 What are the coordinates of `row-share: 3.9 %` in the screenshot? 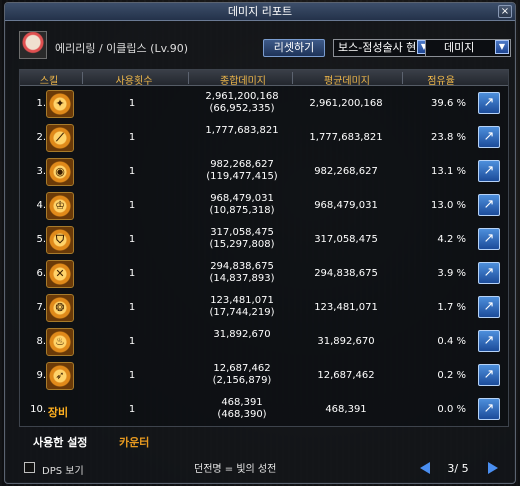 It's located at (451, 273).